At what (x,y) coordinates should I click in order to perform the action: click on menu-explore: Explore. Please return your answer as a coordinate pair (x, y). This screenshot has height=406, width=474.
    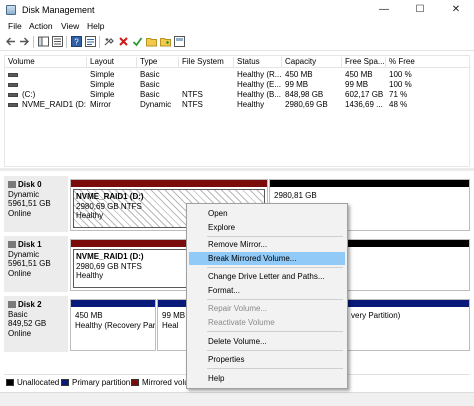
    Looking at the image, I should click on (267, 227).